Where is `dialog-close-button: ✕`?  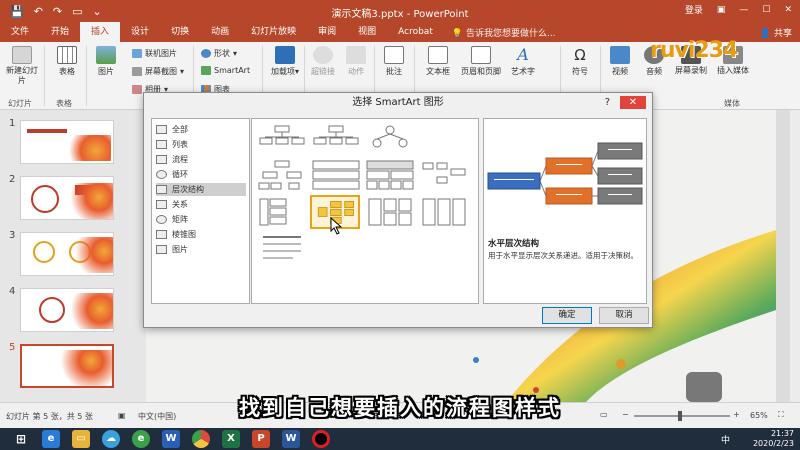
dialog-close-button: ✕ is located at coordinates (633, 102).